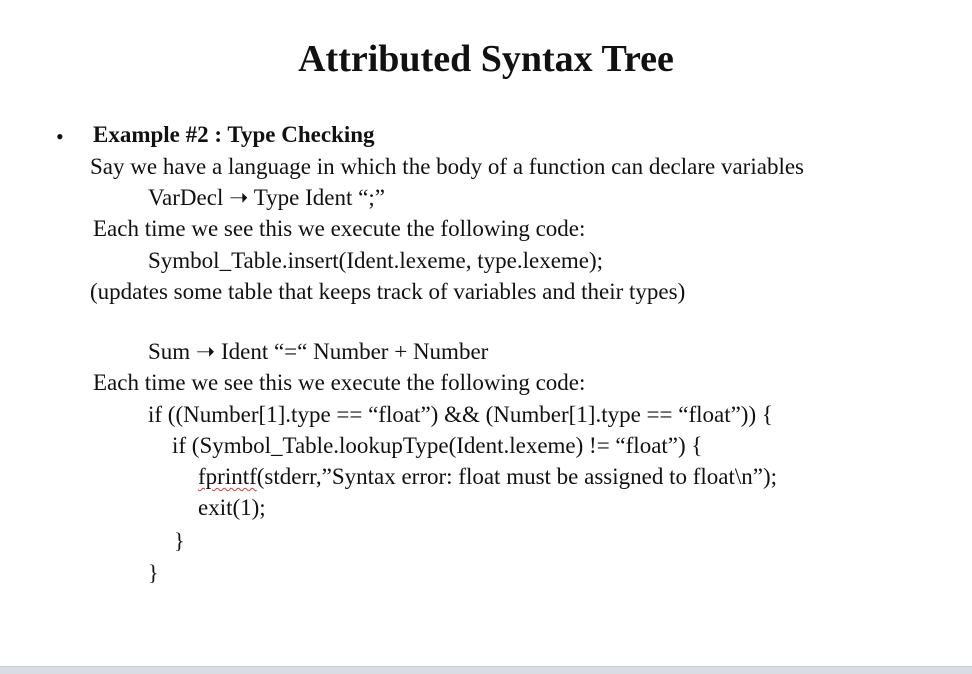 This screenshot has height=674, width=972. I want to click on bottom-divider, so click(486, 670).